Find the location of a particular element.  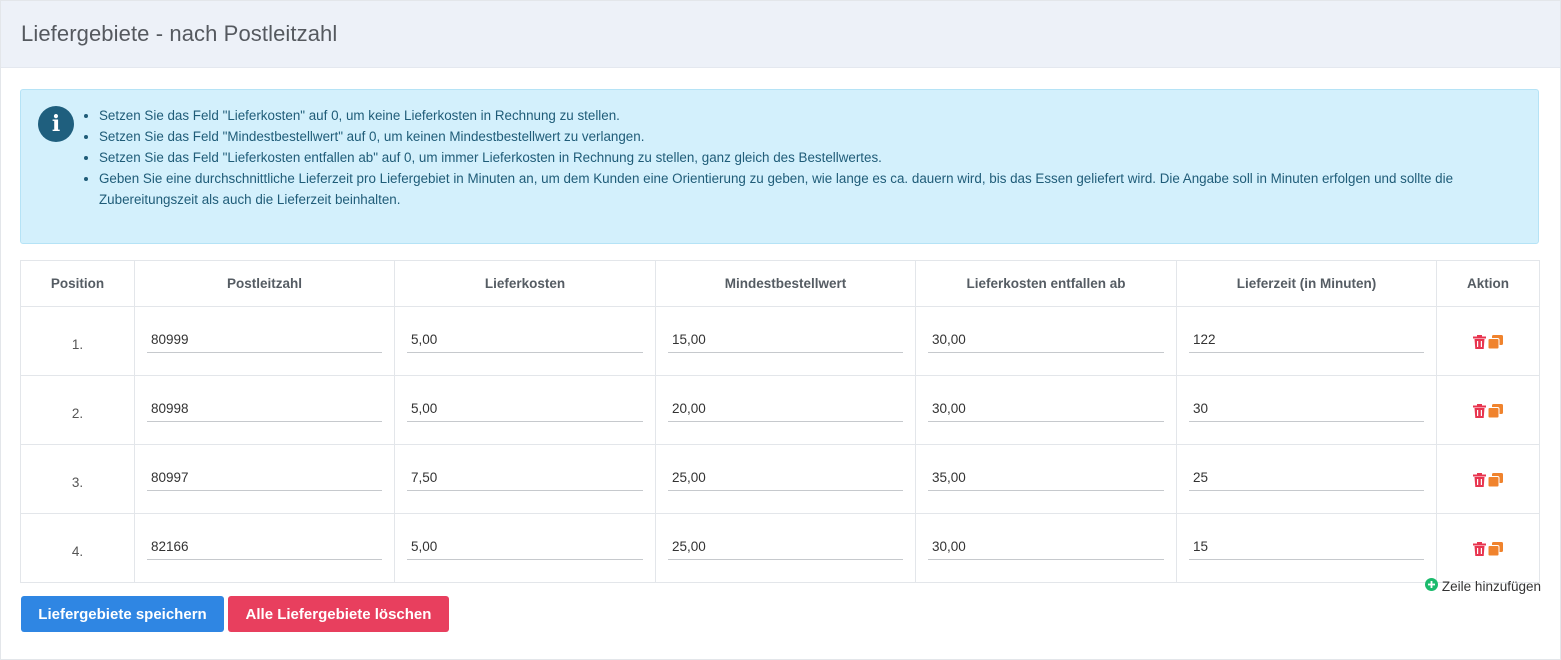

row-position: 2. is located at coordinates (77, 410).